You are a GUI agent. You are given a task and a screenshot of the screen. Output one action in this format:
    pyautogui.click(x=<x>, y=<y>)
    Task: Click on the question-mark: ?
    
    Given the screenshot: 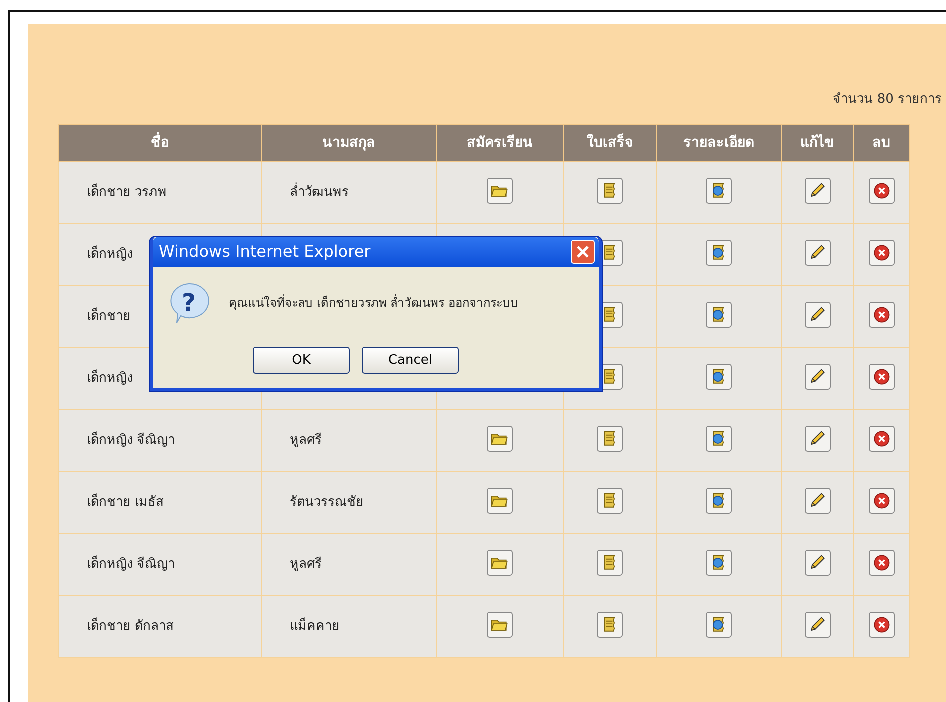 What is the action you would take?
    pyautogui.click(x=189, y=303)
    